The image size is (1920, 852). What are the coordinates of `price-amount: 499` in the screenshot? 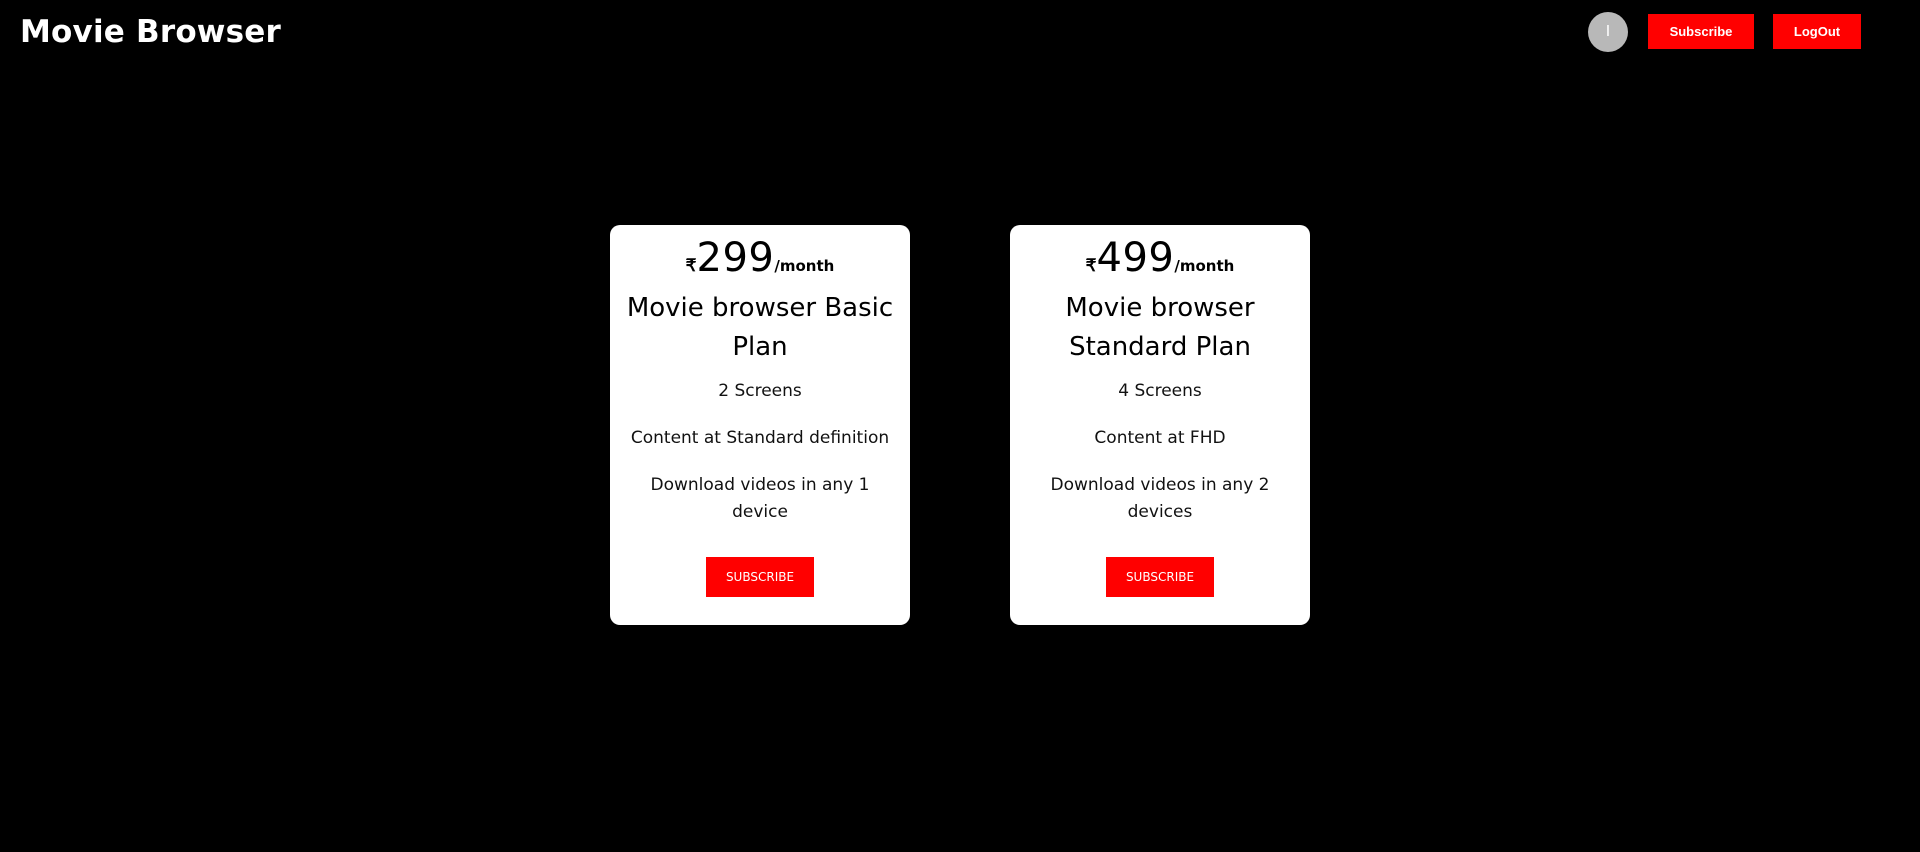 It's located at (1135, 258).